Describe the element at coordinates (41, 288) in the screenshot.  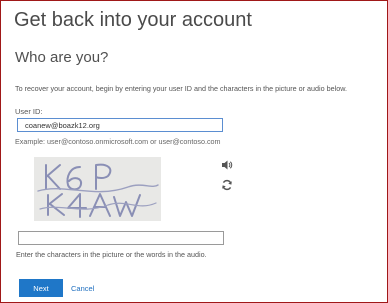
I see `next-button: Next` at that location.